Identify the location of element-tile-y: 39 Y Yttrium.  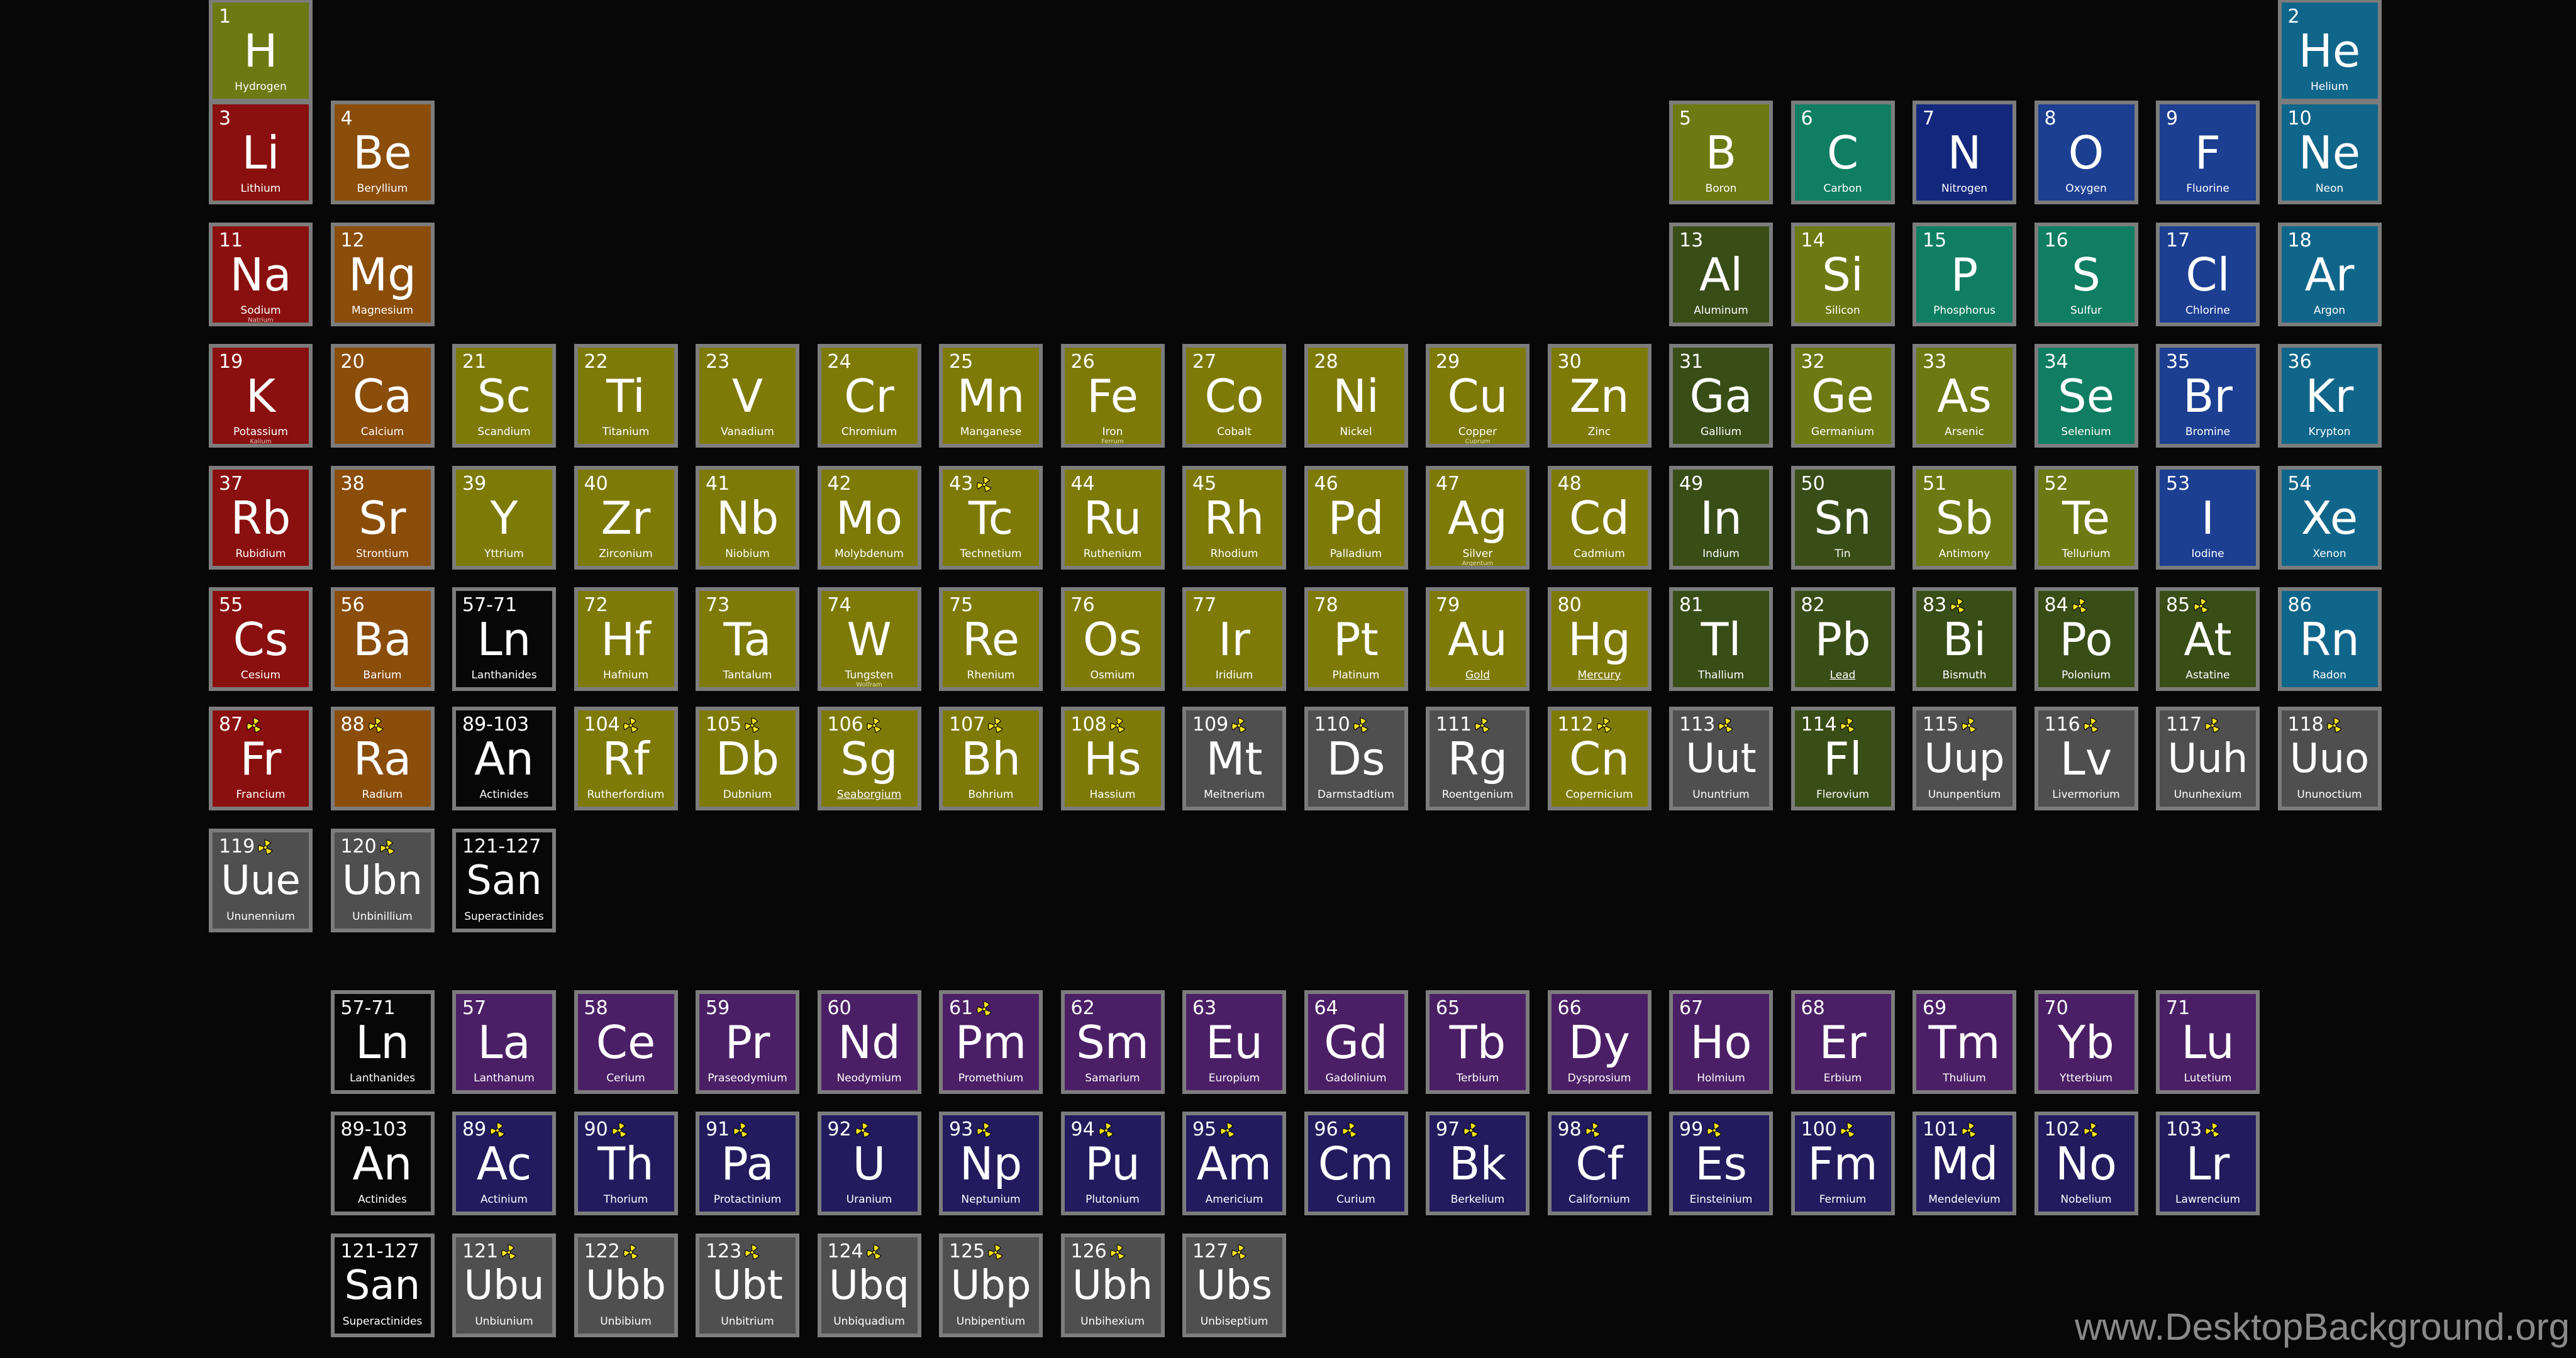
(504, 518).